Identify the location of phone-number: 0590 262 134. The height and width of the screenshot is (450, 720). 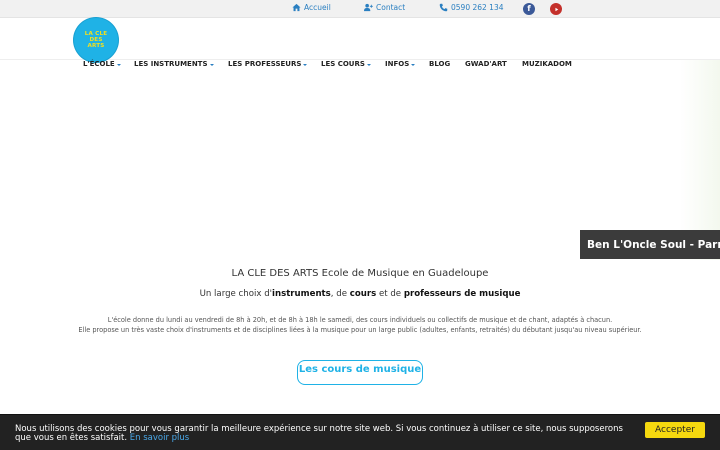
(477, 7).